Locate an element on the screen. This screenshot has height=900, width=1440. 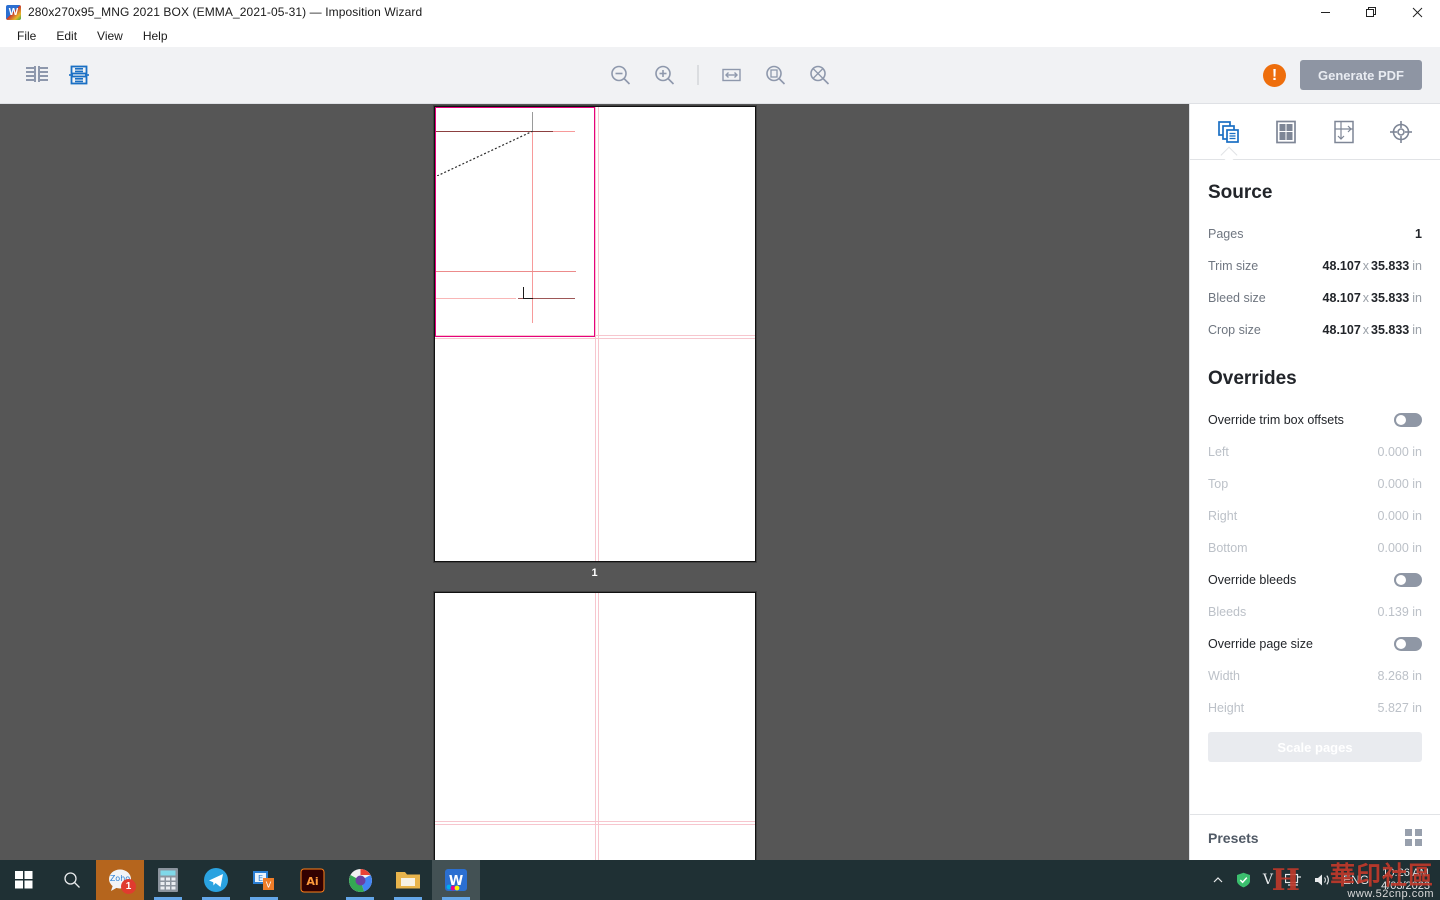
taskbar-items: Zoho 1 E V Ai W is located at coordinates (240, 880).